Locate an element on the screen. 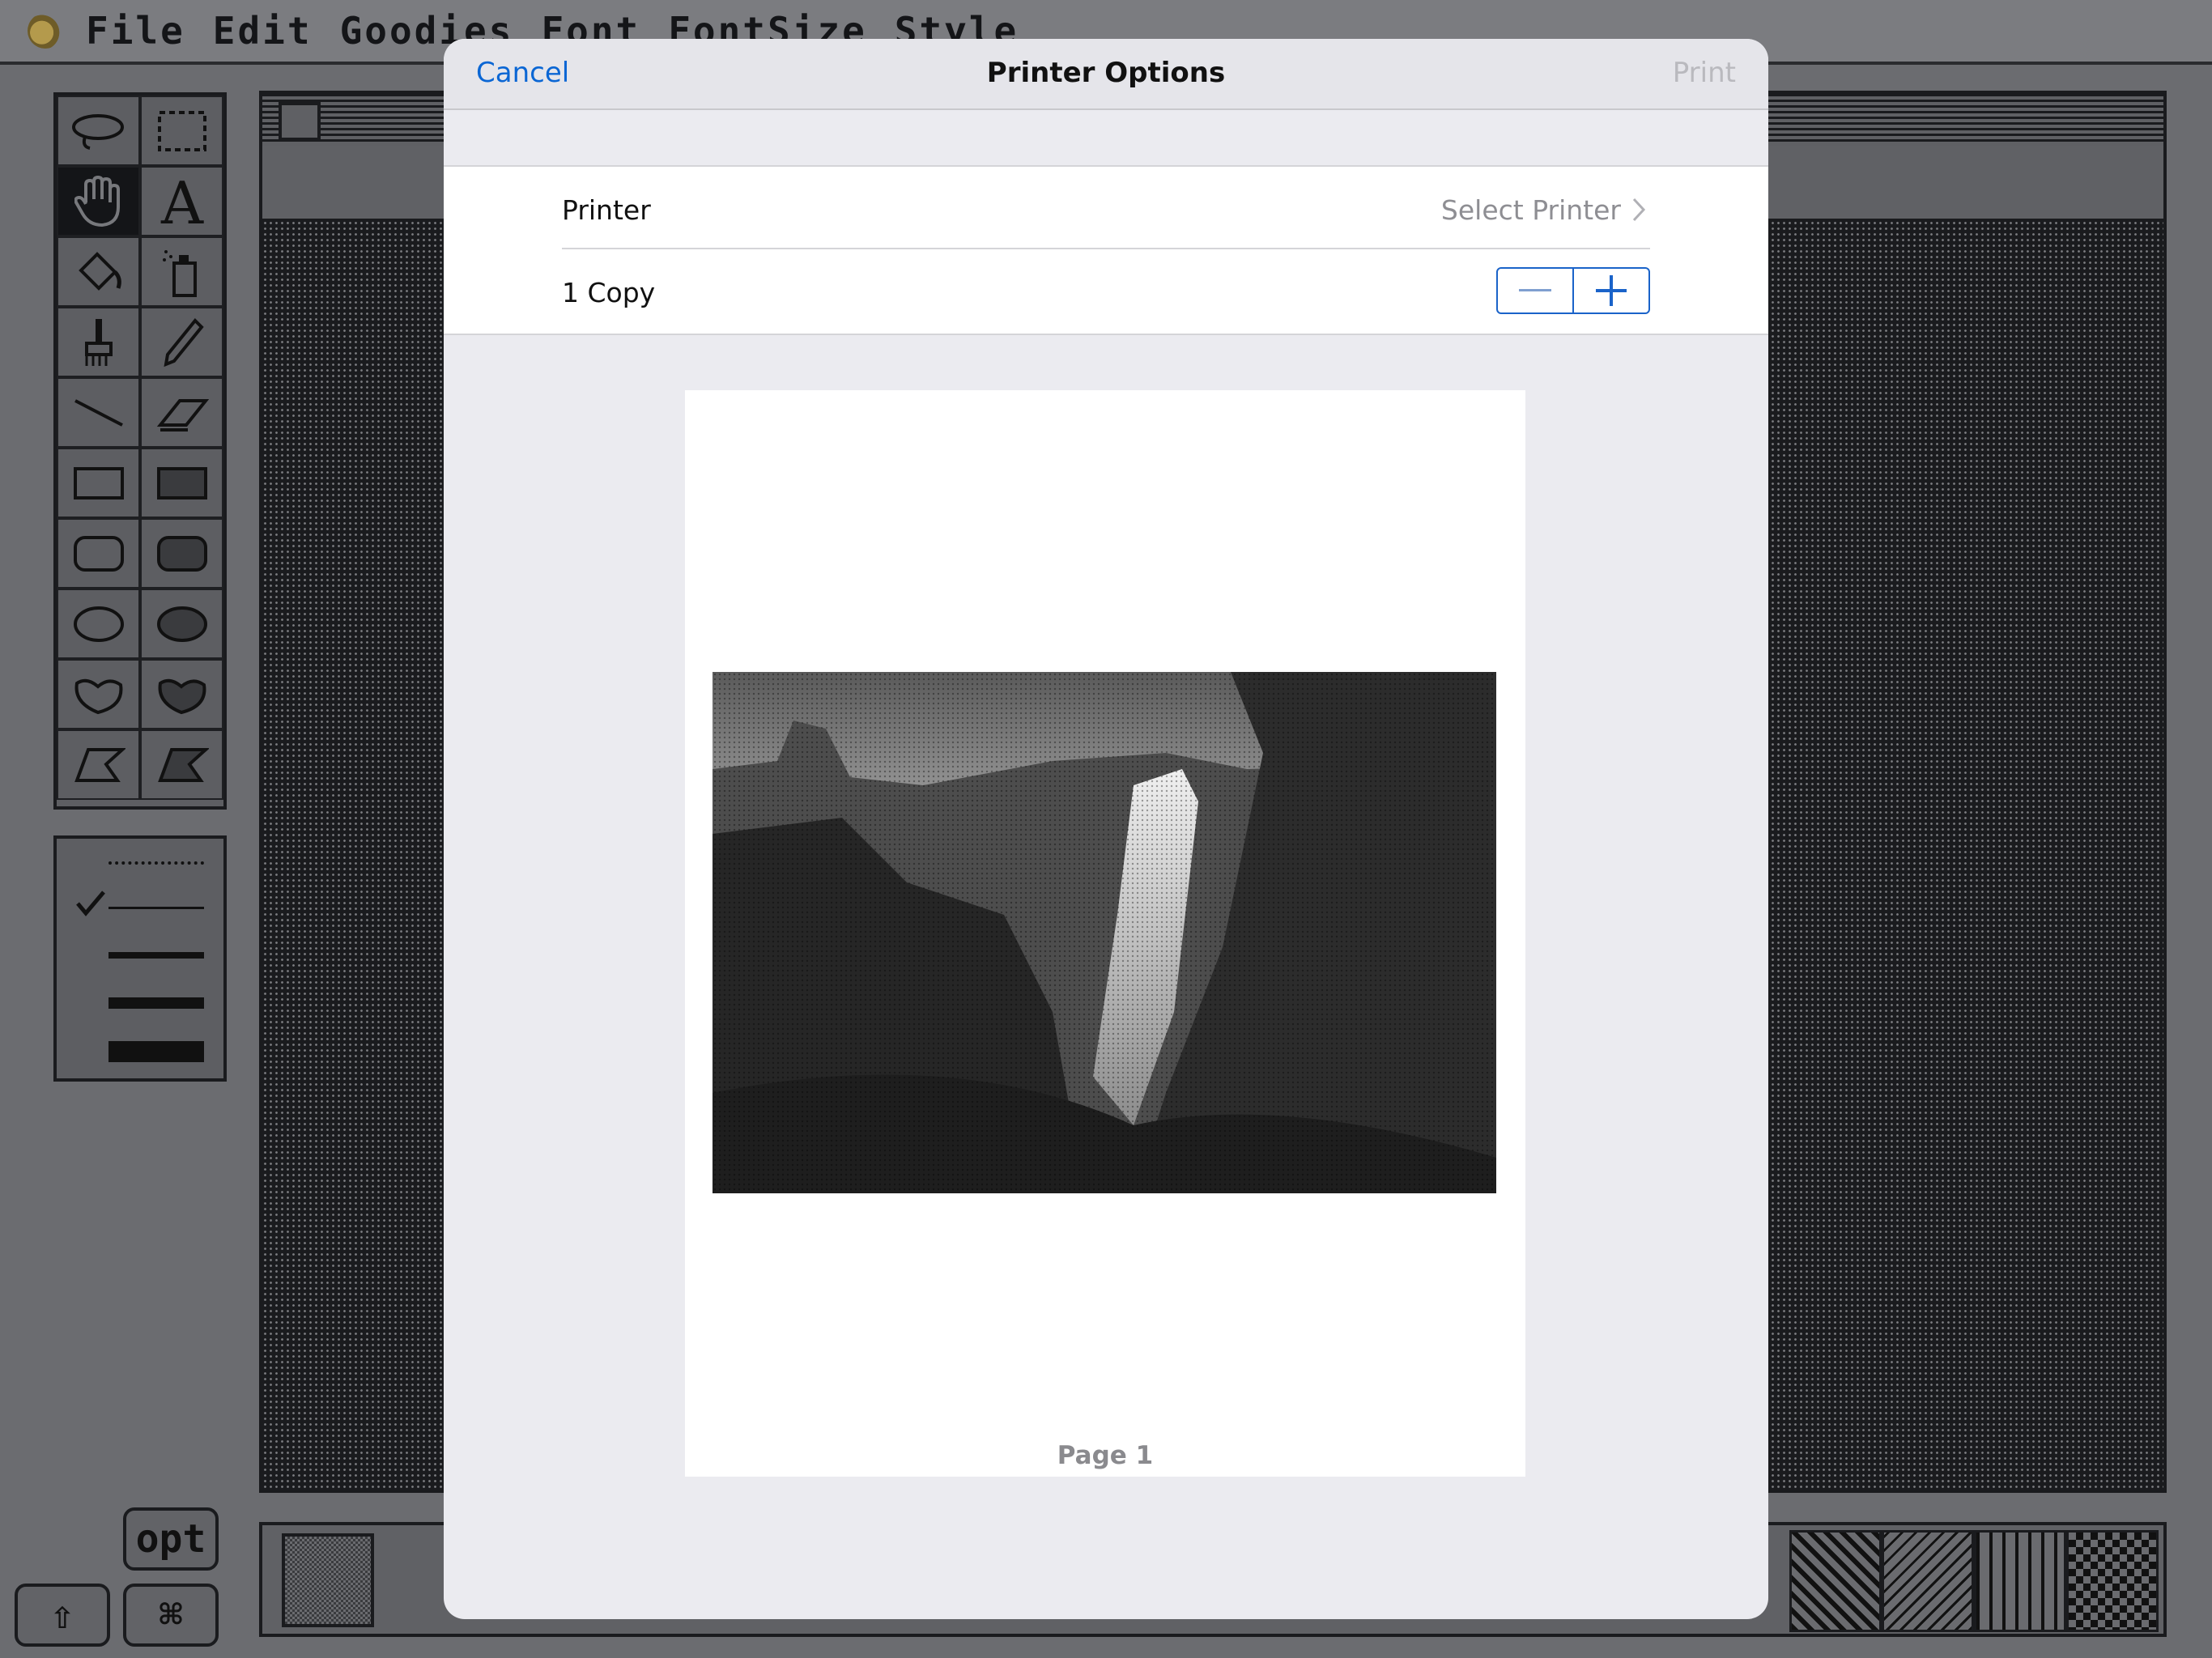  text-tool-icon: A is located at coordinates (182, 201).